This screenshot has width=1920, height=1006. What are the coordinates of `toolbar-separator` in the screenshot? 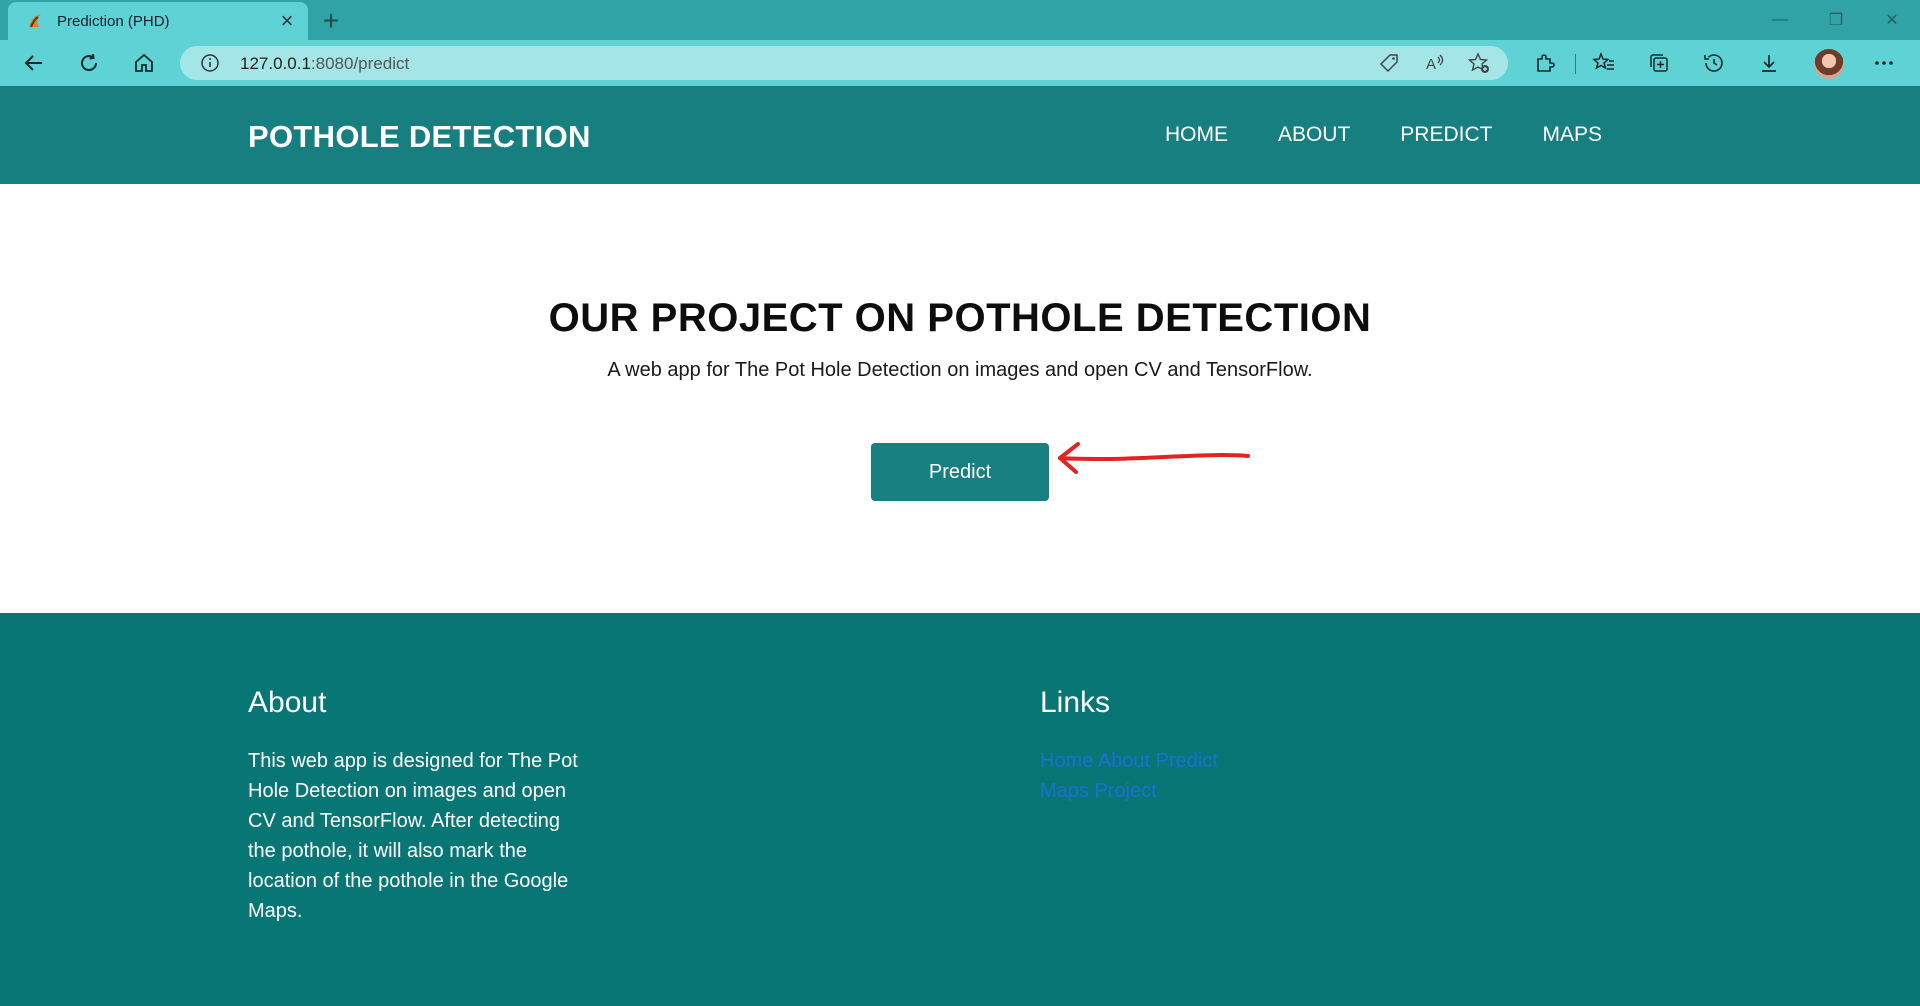 It's located at (1575, 64).